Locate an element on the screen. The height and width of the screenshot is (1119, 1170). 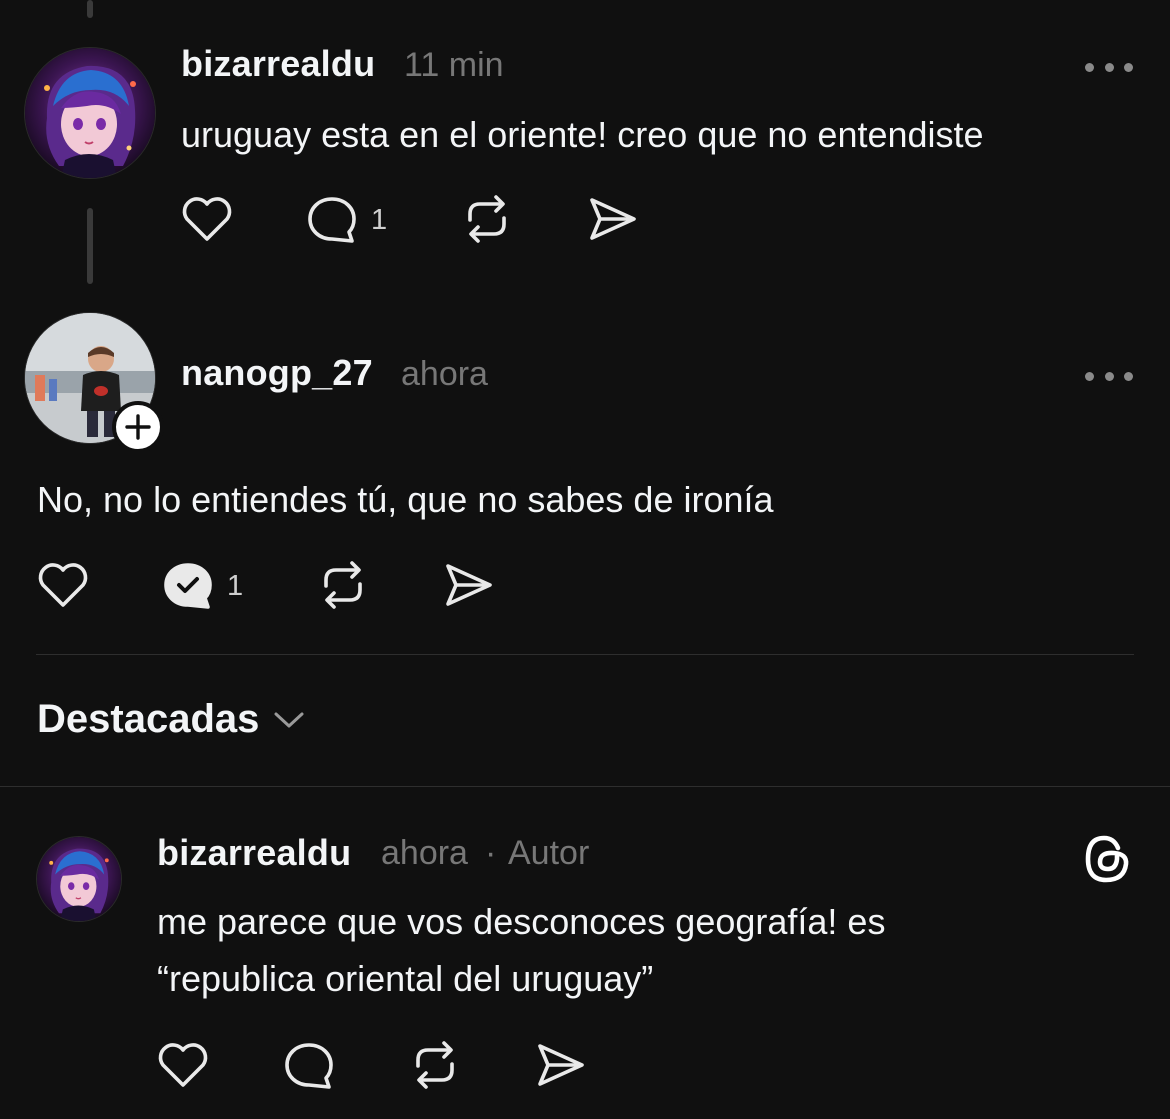
thread-line-connector is located at coordinates (90, 246).